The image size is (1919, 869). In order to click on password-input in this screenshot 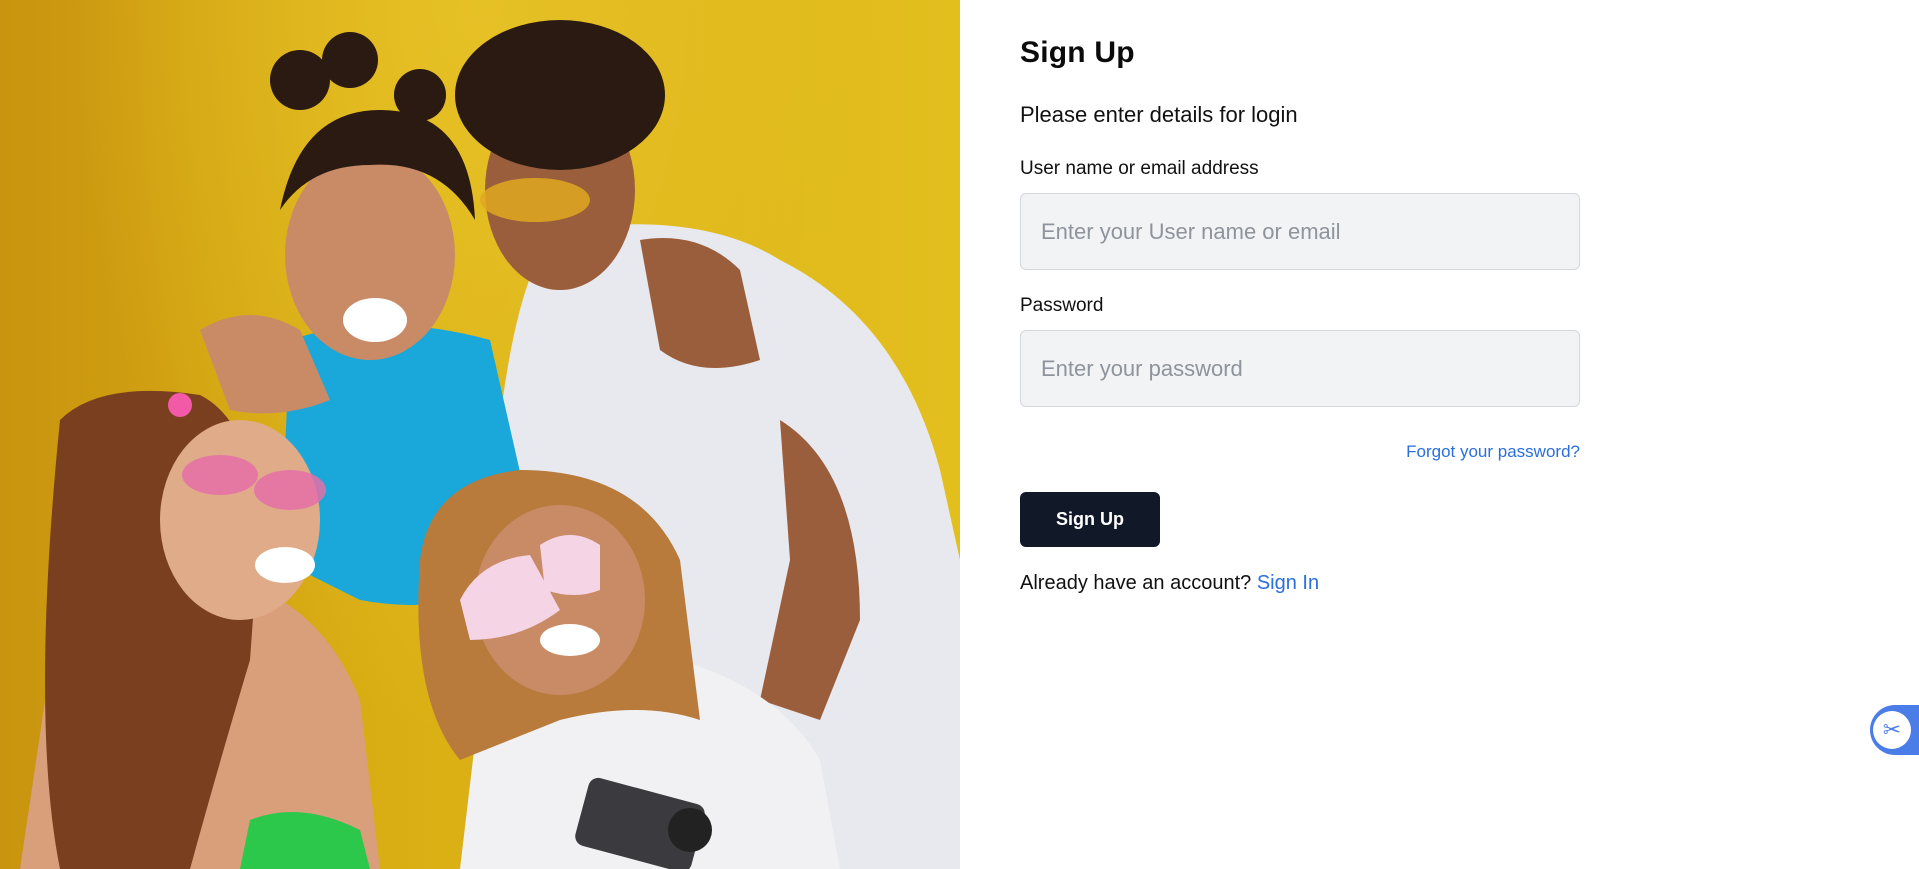, I will do `click(1300, 368)`.